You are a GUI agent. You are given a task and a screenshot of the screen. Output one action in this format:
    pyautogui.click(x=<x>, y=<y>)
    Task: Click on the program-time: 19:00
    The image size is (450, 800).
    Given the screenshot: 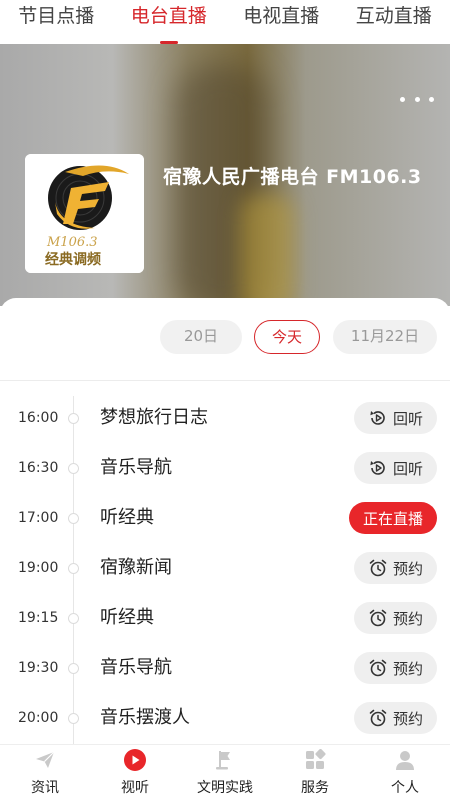 What is the action you would take?
    pyautogui.click(x=38, y=568)
    